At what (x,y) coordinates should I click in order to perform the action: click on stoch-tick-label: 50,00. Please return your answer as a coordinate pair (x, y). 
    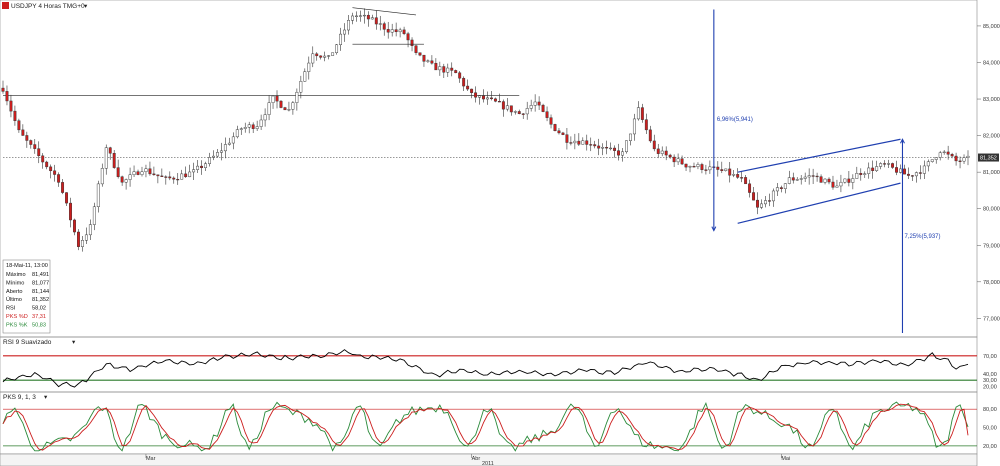
    Looking at the image, I should click on (990, 429).